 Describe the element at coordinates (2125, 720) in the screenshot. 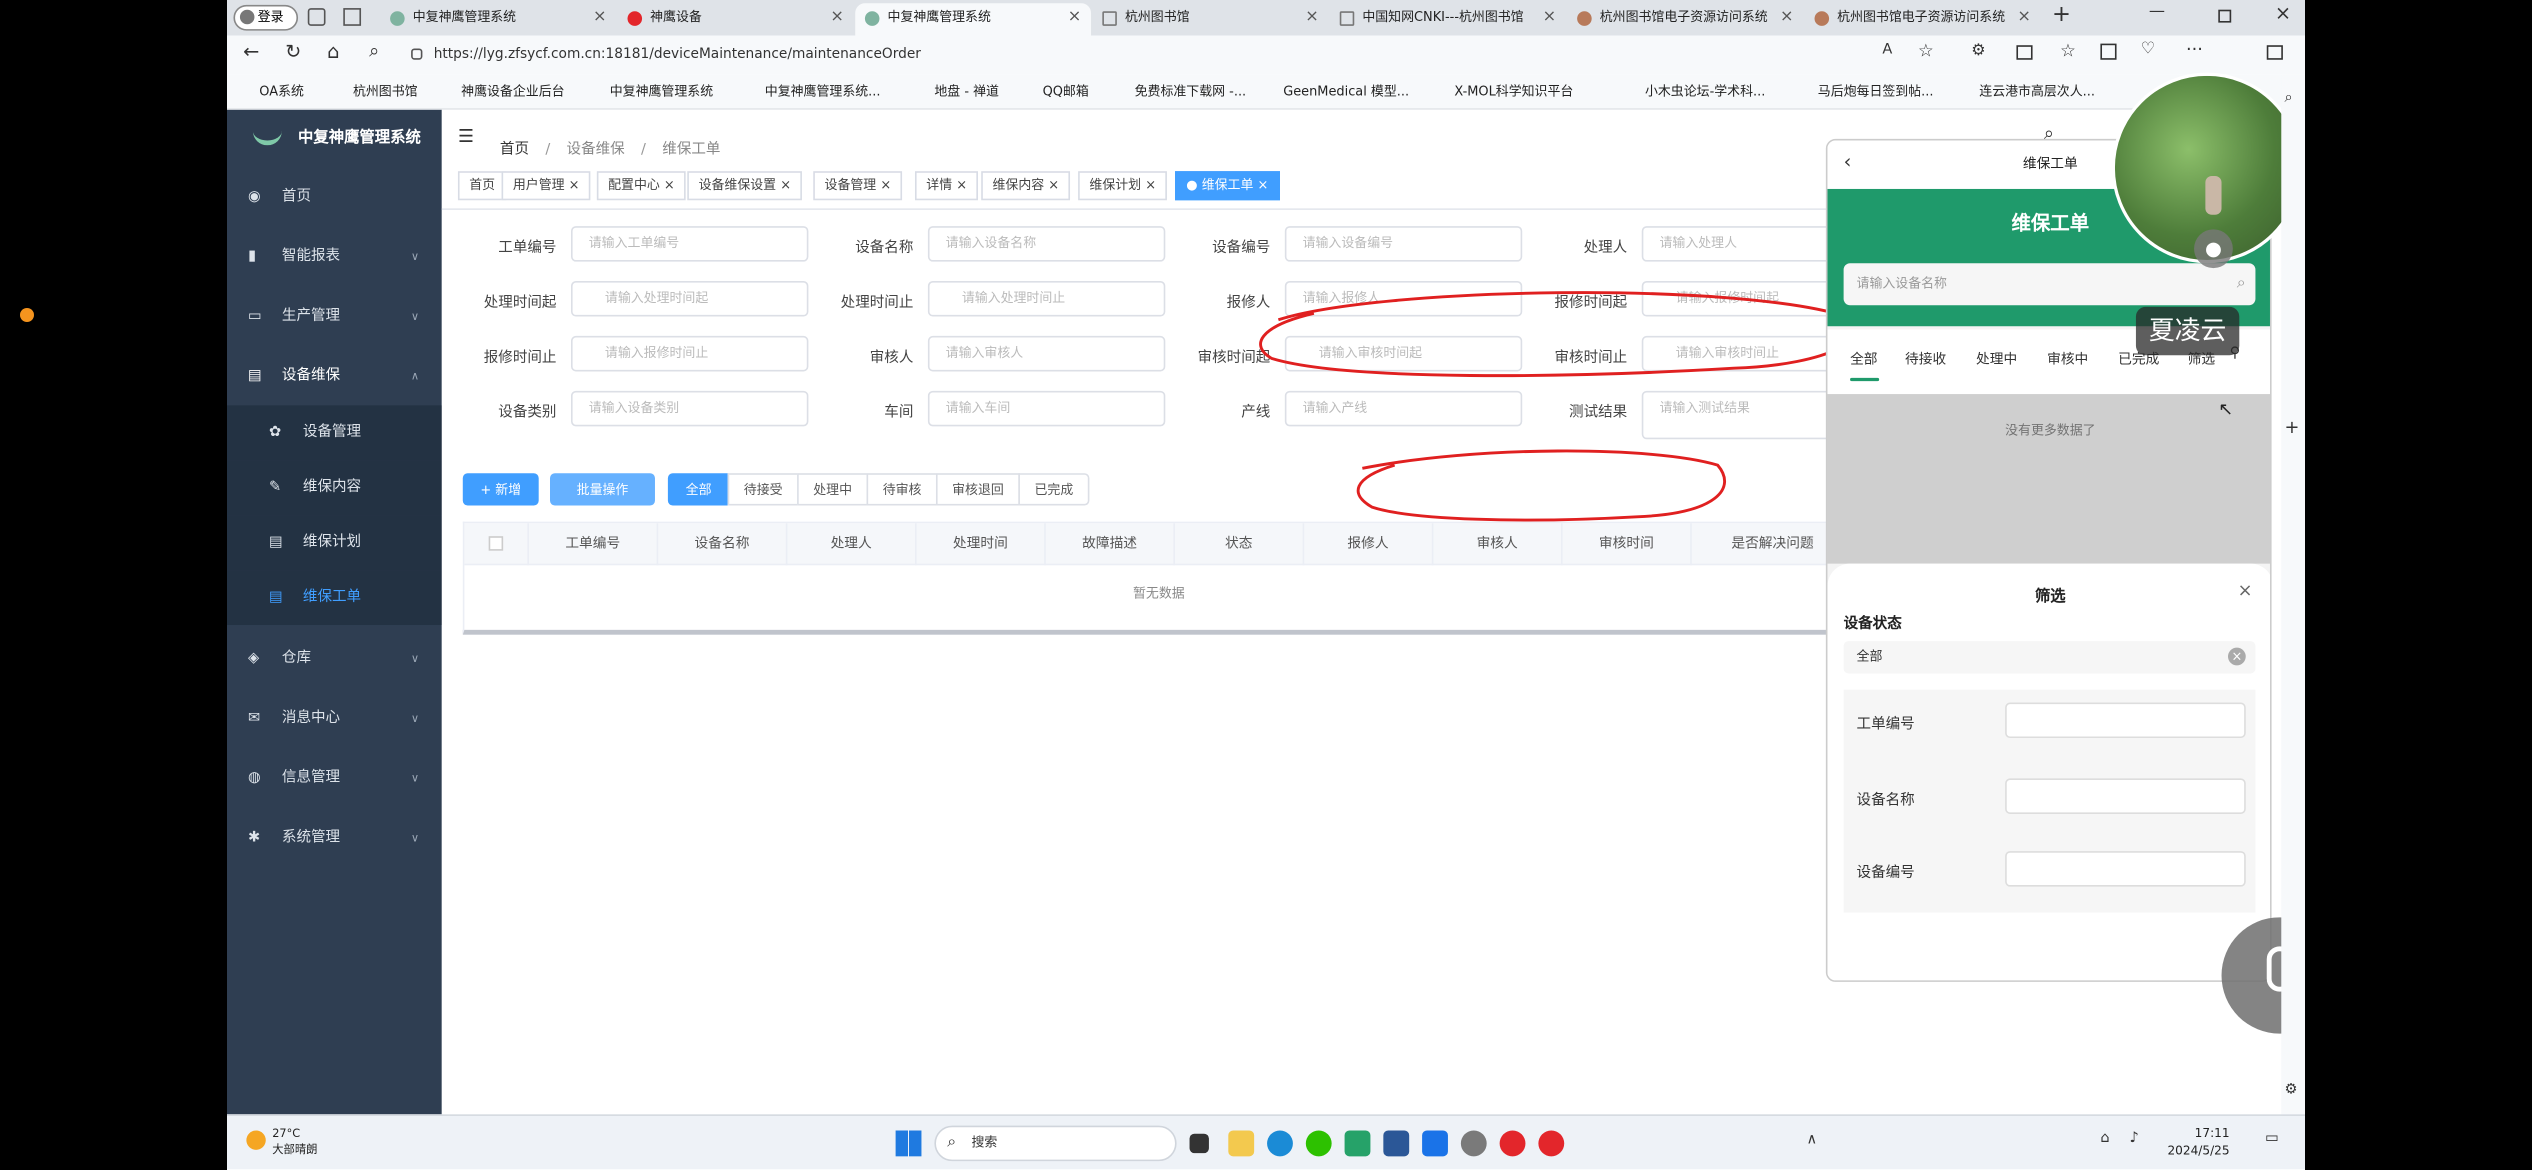

I see `order-no-filter-input` at that location.